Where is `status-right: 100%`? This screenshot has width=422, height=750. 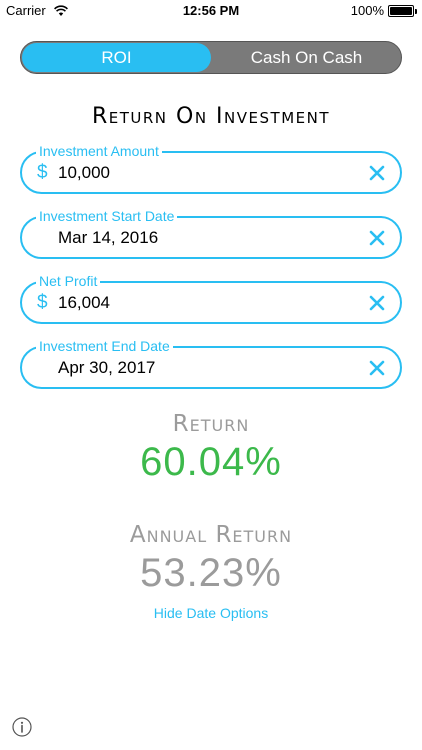 status-right: 100% is located at coordinates (383, 10).